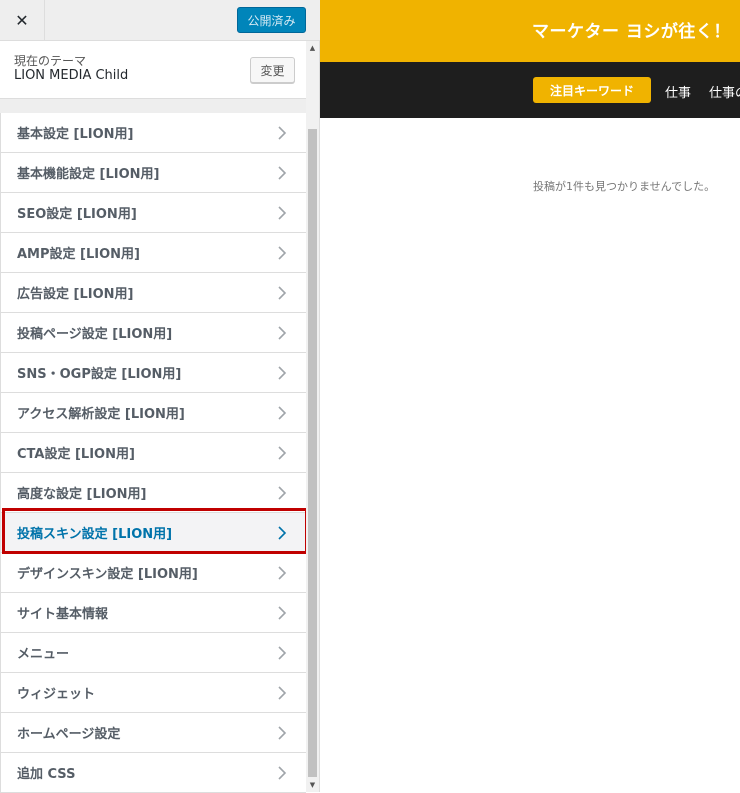  I want to click on menu-item-label: 高度な設定 [LION用], so click(82, 494).